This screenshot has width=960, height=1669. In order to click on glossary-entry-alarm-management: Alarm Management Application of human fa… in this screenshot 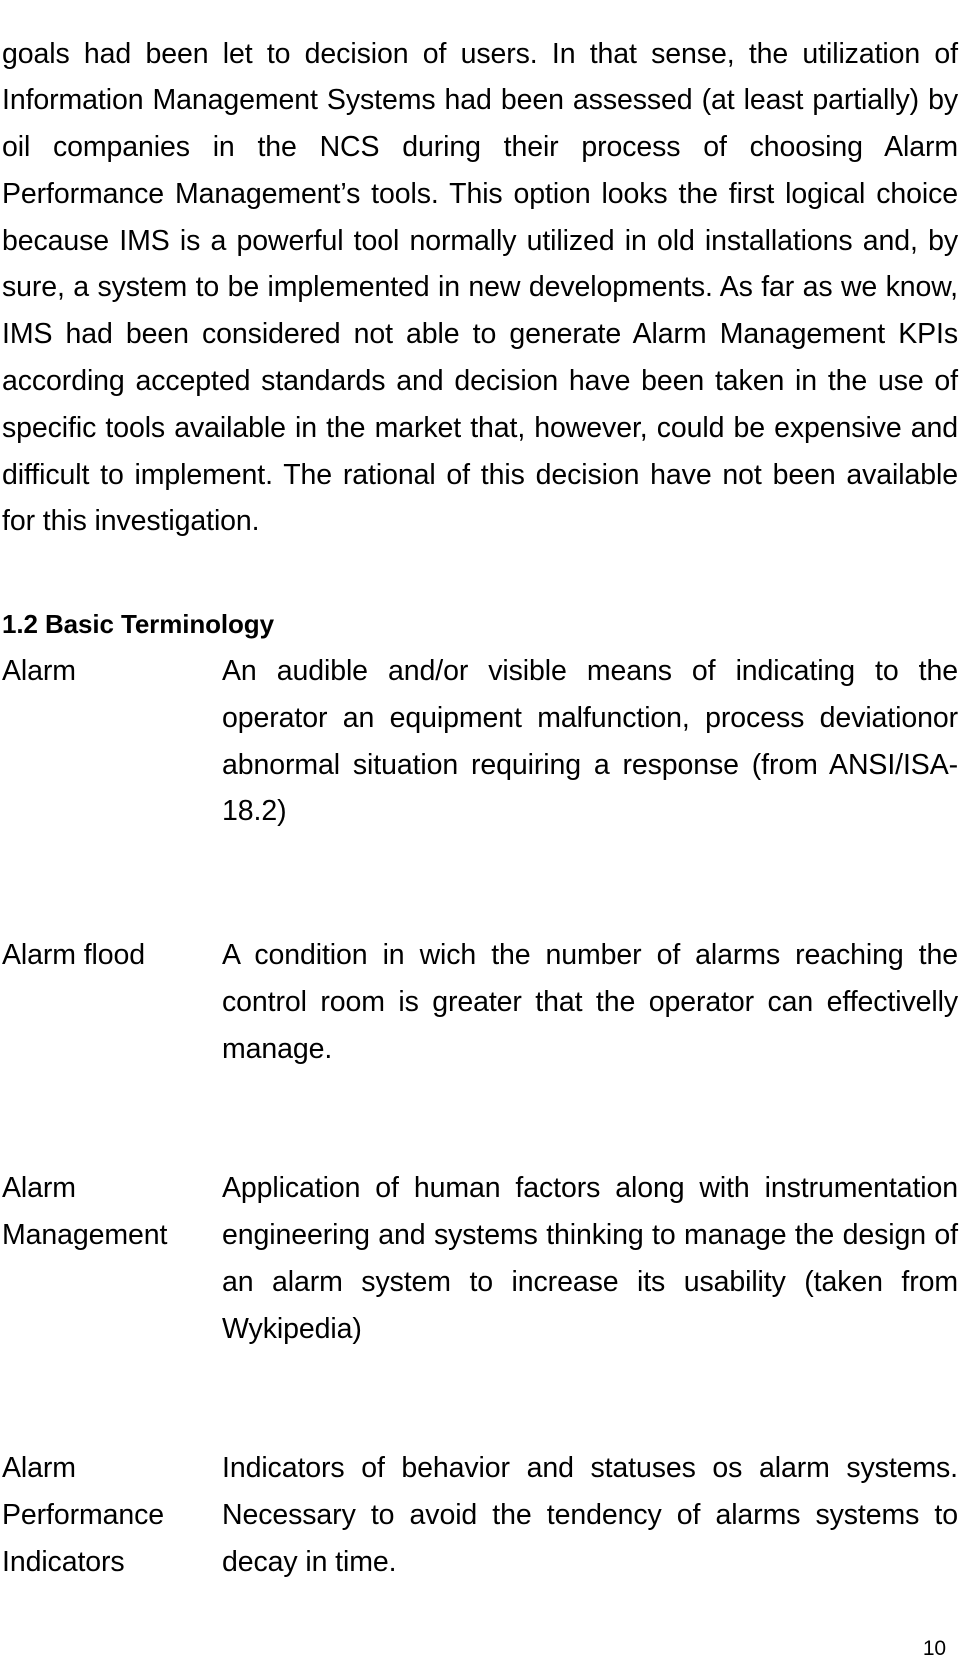, I will do `click(480, 1282)`.